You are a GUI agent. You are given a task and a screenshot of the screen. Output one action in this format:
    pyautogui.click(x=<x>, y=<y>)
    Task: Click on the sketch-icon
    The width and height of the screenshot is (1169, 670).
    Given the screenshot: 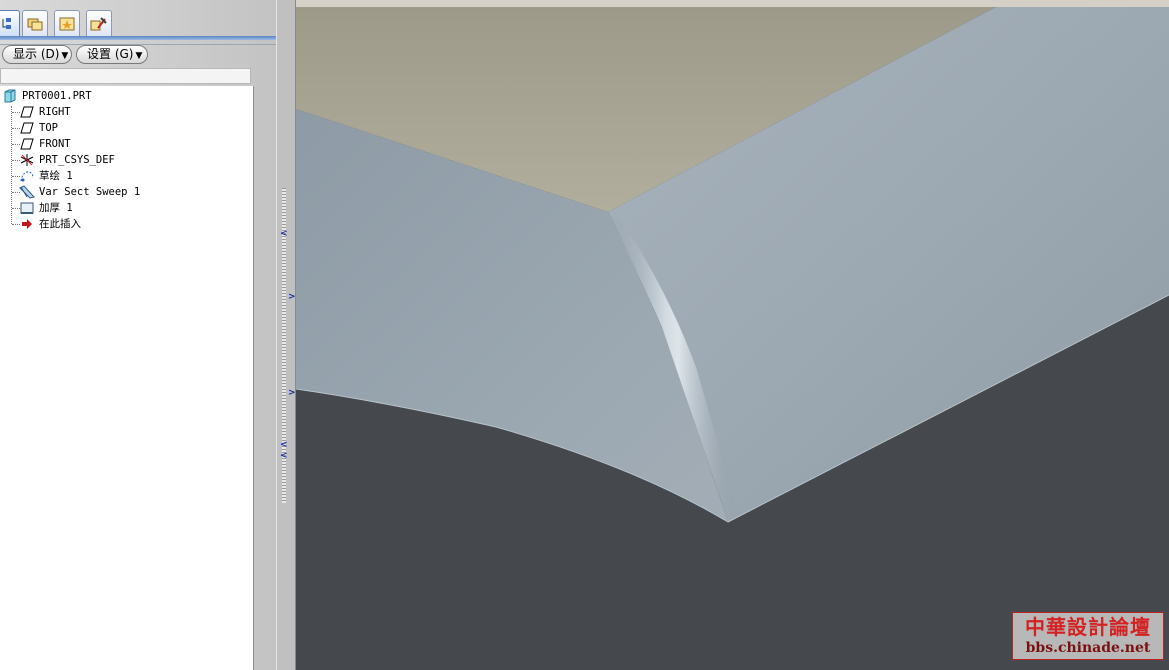 What is the action you would take?
    pyautogui.click(x=27, y=176)
    